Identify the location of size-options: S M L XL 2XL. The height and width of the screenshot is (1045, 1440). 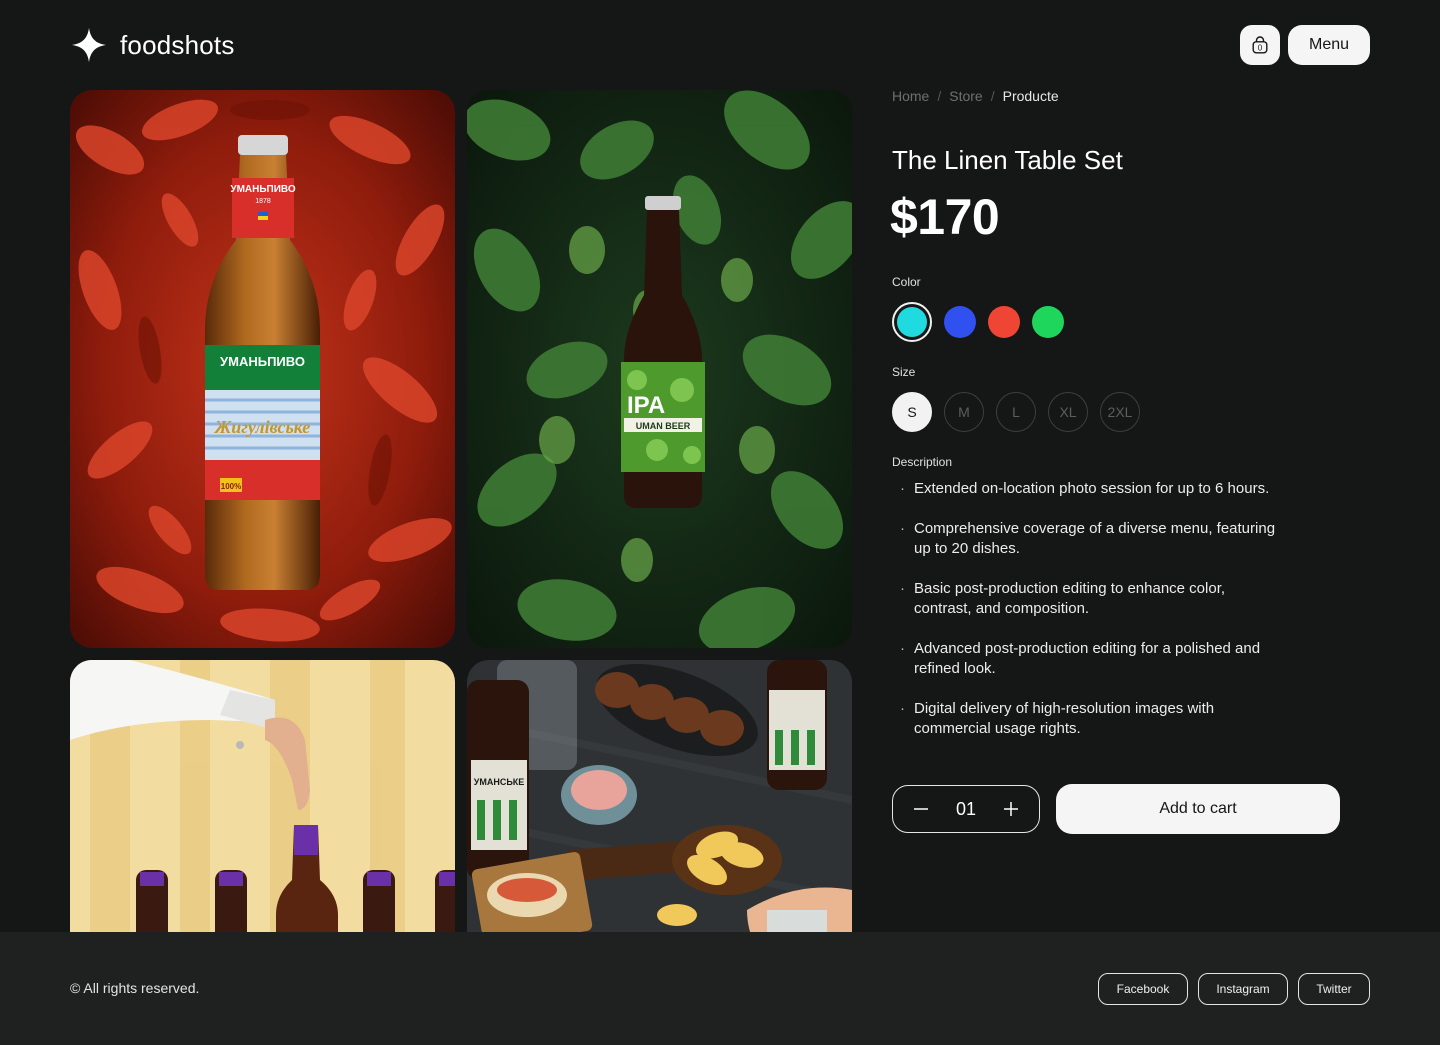
(1016, 412).